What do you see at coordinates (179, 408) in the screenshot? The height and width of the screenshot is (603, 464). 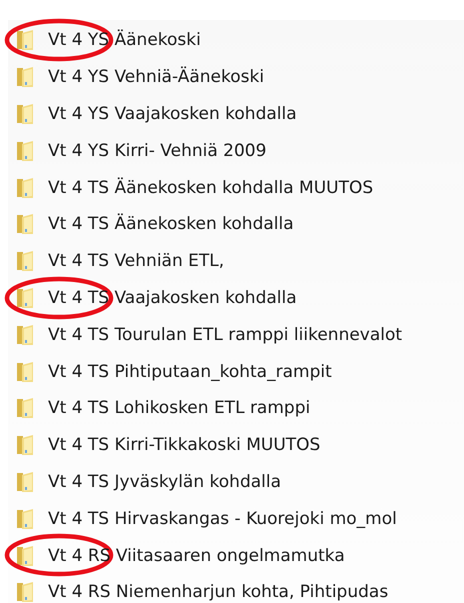 I see `folder-name: Vt 4 TS Lohikosken ETL ramppi` at bounding box center [179, 408].